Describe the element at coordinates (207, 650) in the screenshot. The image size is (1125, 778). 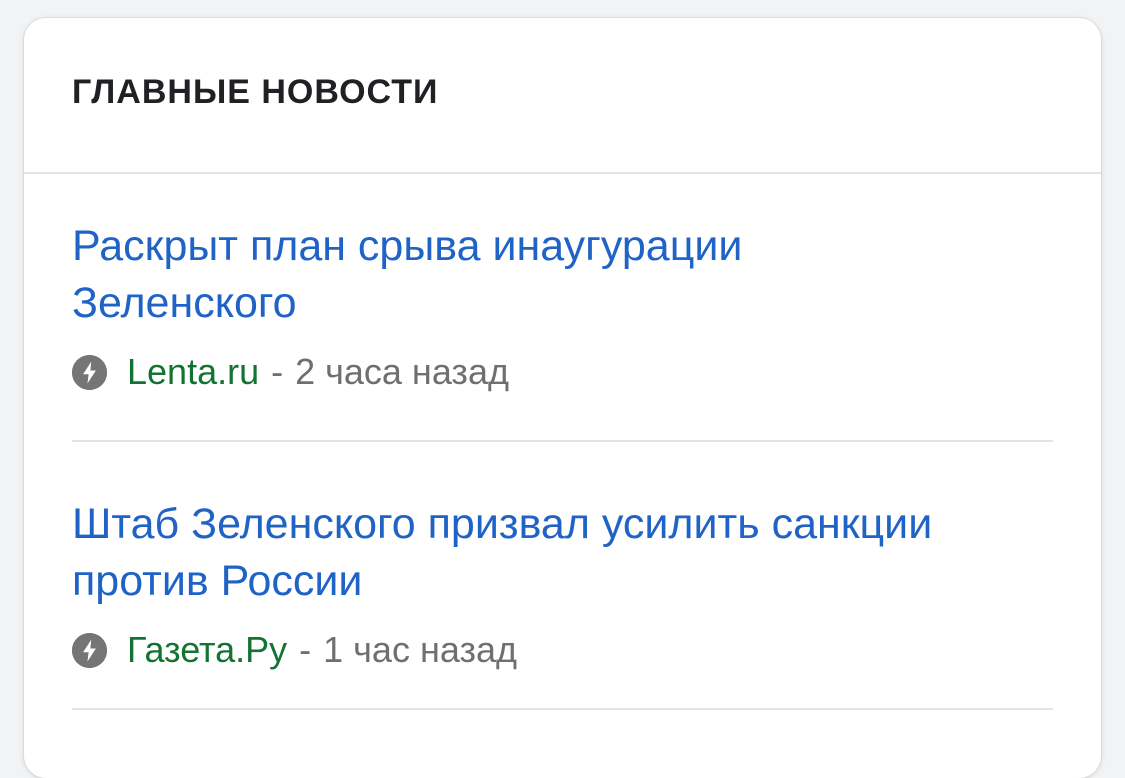
I see `news-source: Газета.Ру` at that location.